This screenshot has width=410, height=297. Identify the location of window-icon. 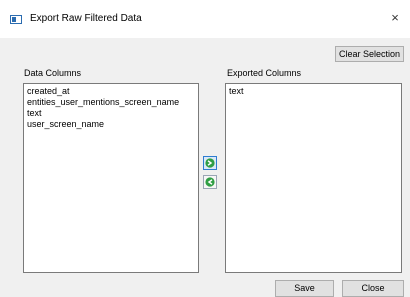
(16, 19).